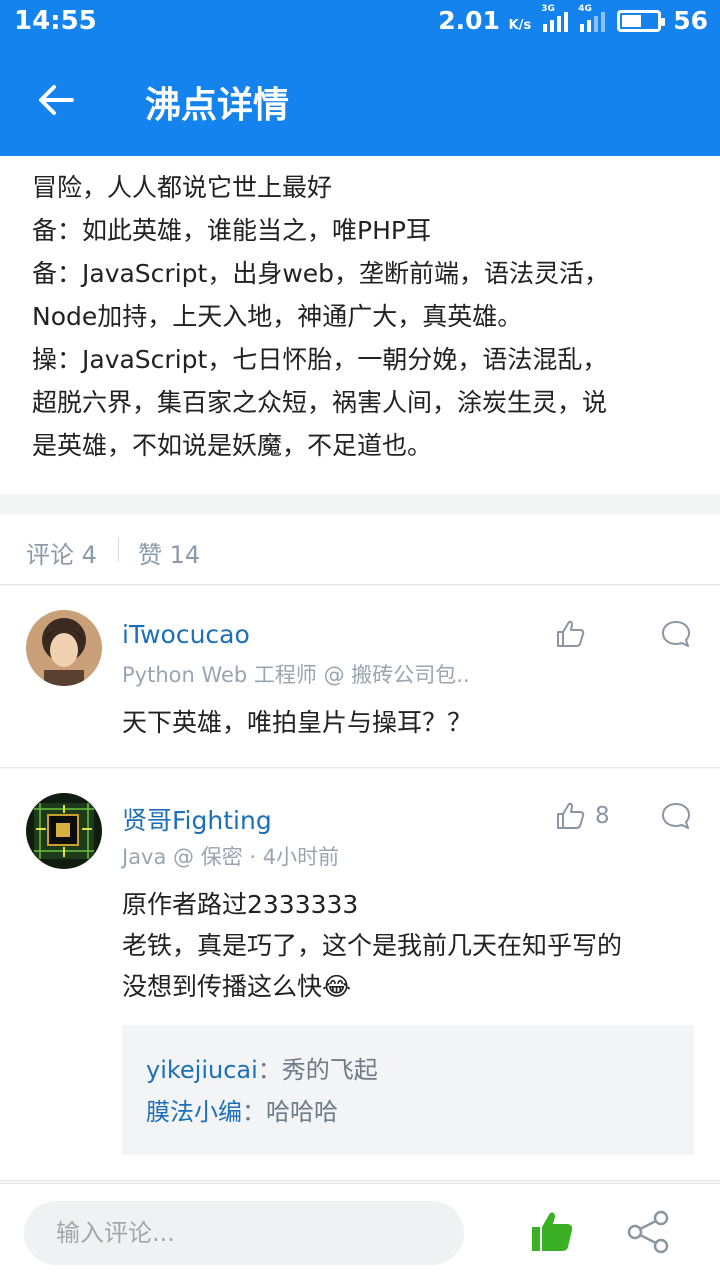  Describe the element at coordinates (240, 904) in the screenshot. I see `comment-body-line: 原作者路过2333333` at that location.